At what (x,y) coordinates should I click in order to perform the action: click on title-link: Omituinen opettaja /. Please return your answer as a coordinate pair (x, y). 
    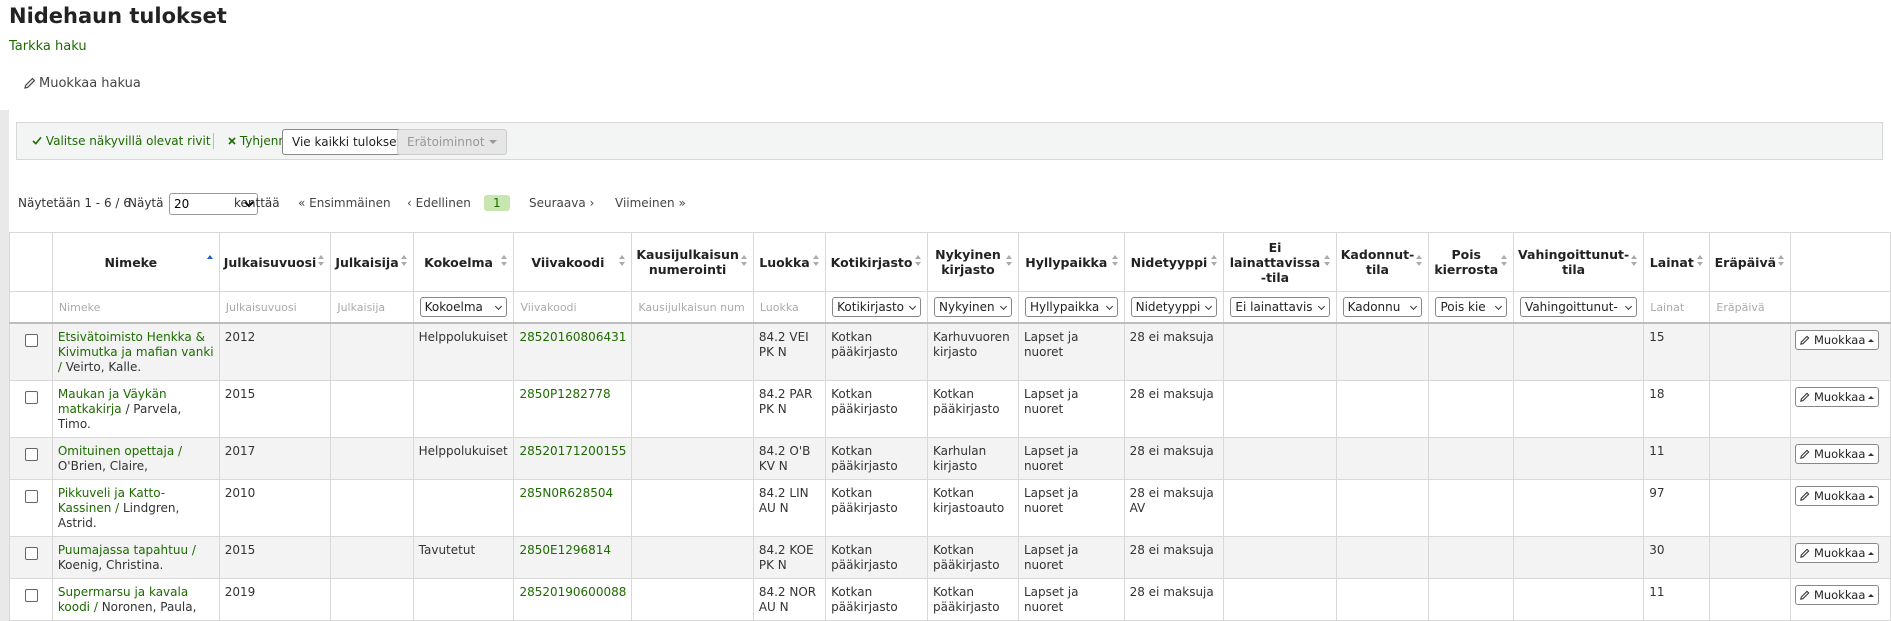
    Looking at the image, I should click on (120, 451).